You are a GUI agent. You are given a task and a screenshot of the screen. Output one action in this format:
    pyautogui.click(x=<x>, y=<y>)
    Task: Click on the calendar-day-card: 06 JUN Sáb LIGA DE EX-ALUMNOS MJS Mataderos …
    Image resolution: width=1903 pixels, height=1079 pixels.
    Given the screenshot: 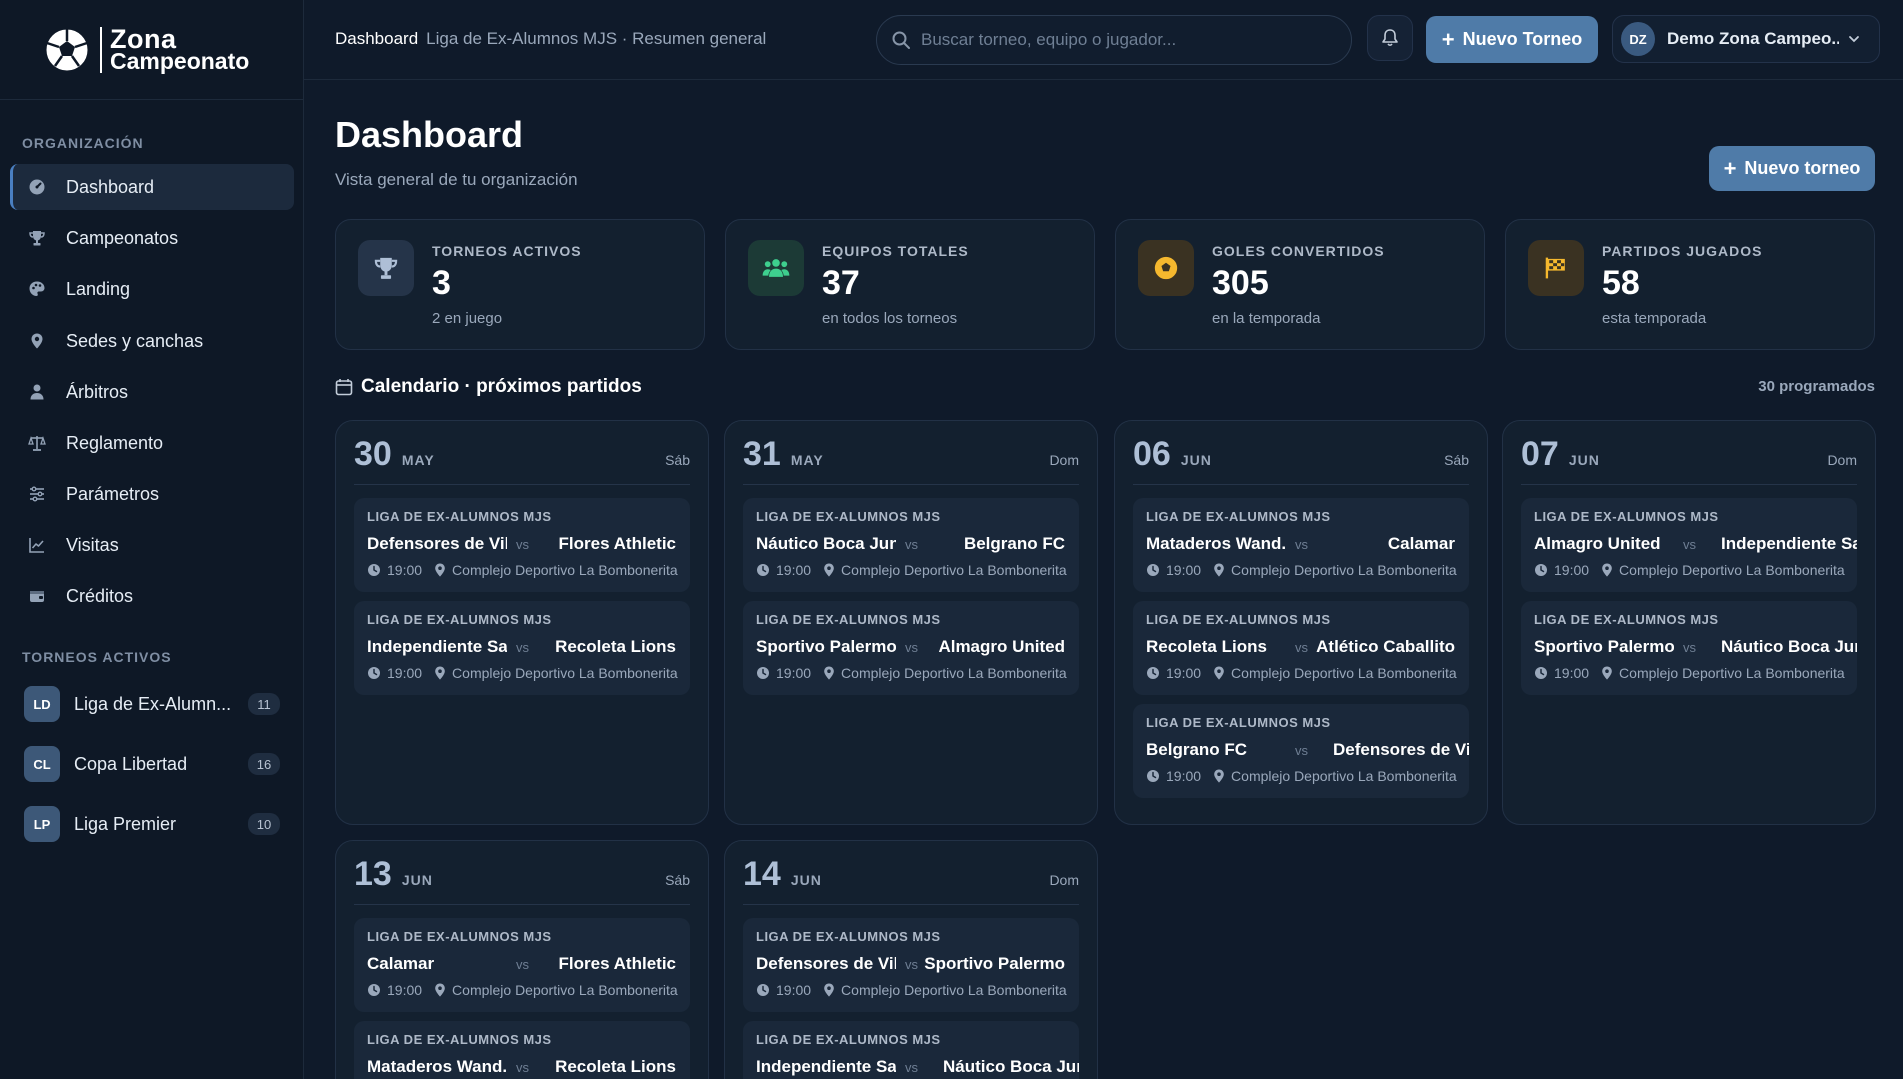 What is the action you would take?
    pyautogui.click(x=1301, y=622)
    